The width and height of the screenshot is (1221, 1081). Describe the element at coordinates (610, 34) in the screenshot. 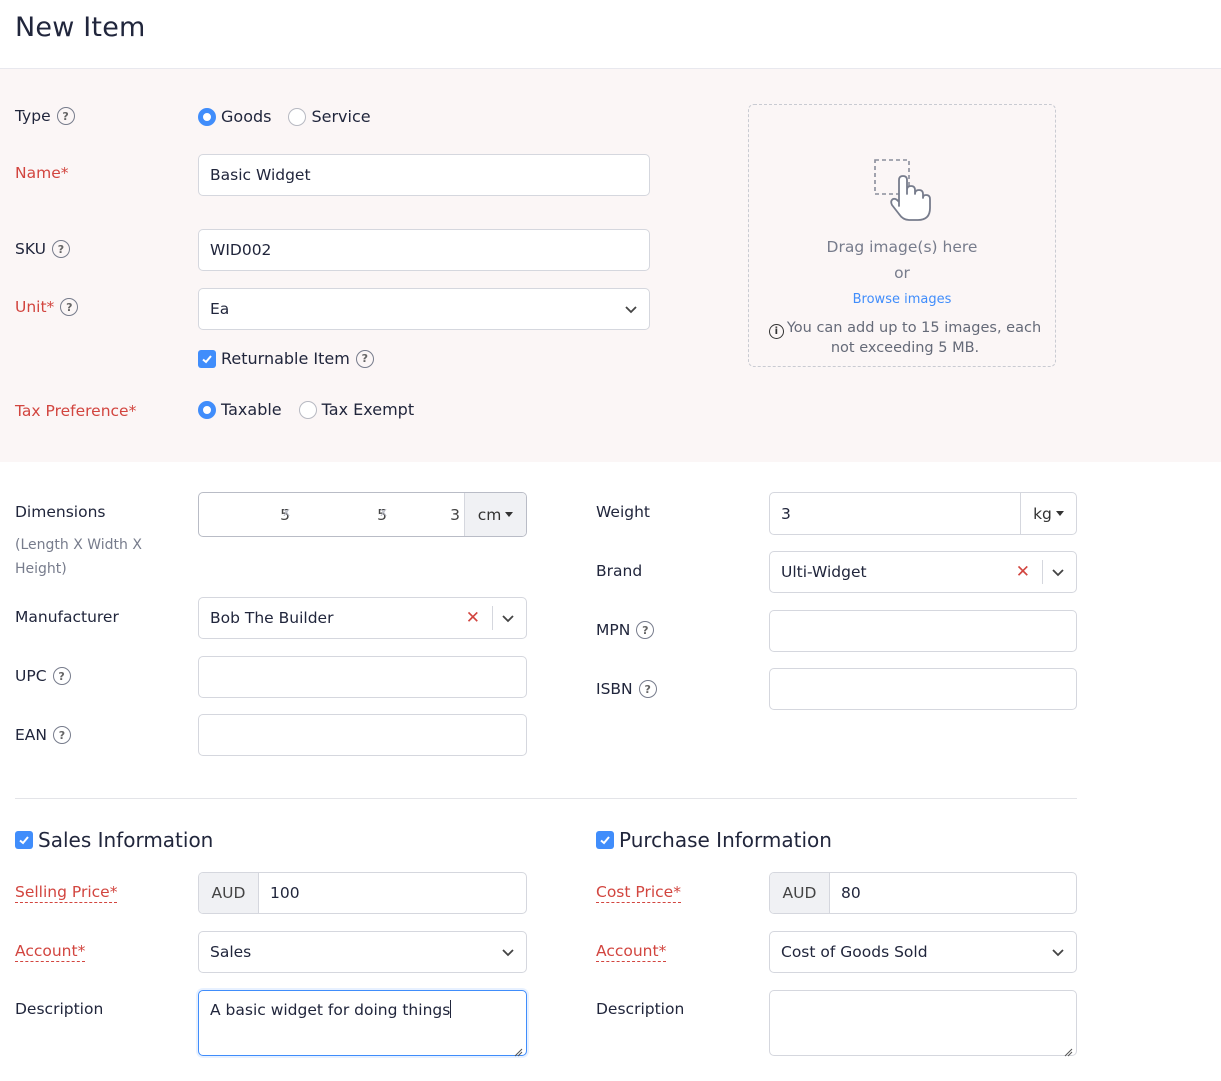

I see `page-header: New Item` at that location.